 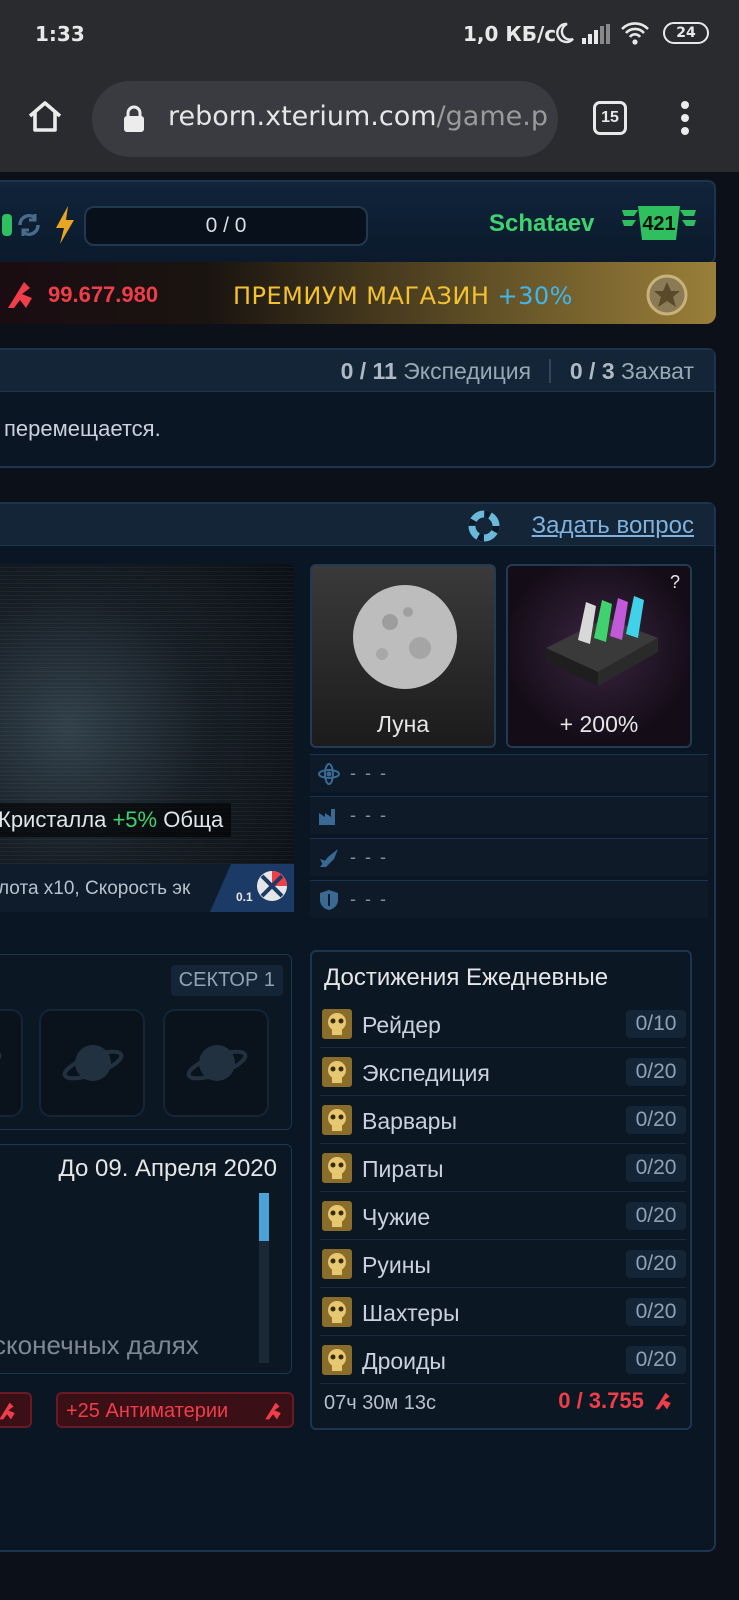 What do you see at coordinates (503, 1265) in the screenshot?
I see `achievement-row: Руины 0/20` at bounding box center [503, 1265].